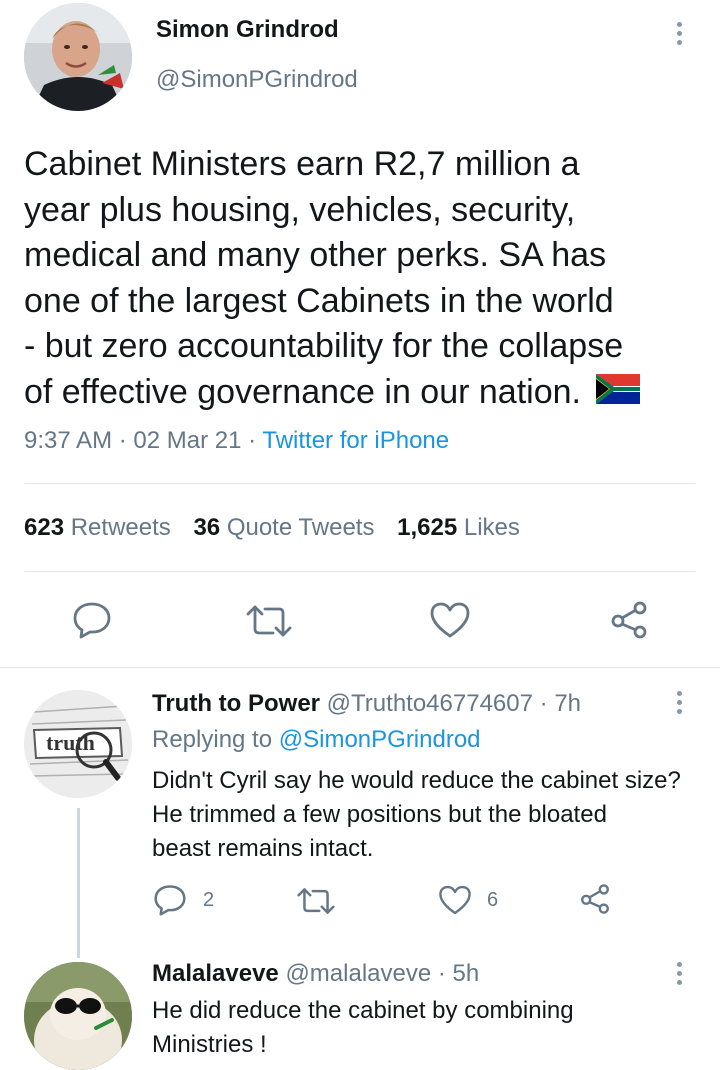  What do you see at coordinates (207, 527) in the screenshot?
I see `quotes-count: 36` at bounding box center [207, 527].